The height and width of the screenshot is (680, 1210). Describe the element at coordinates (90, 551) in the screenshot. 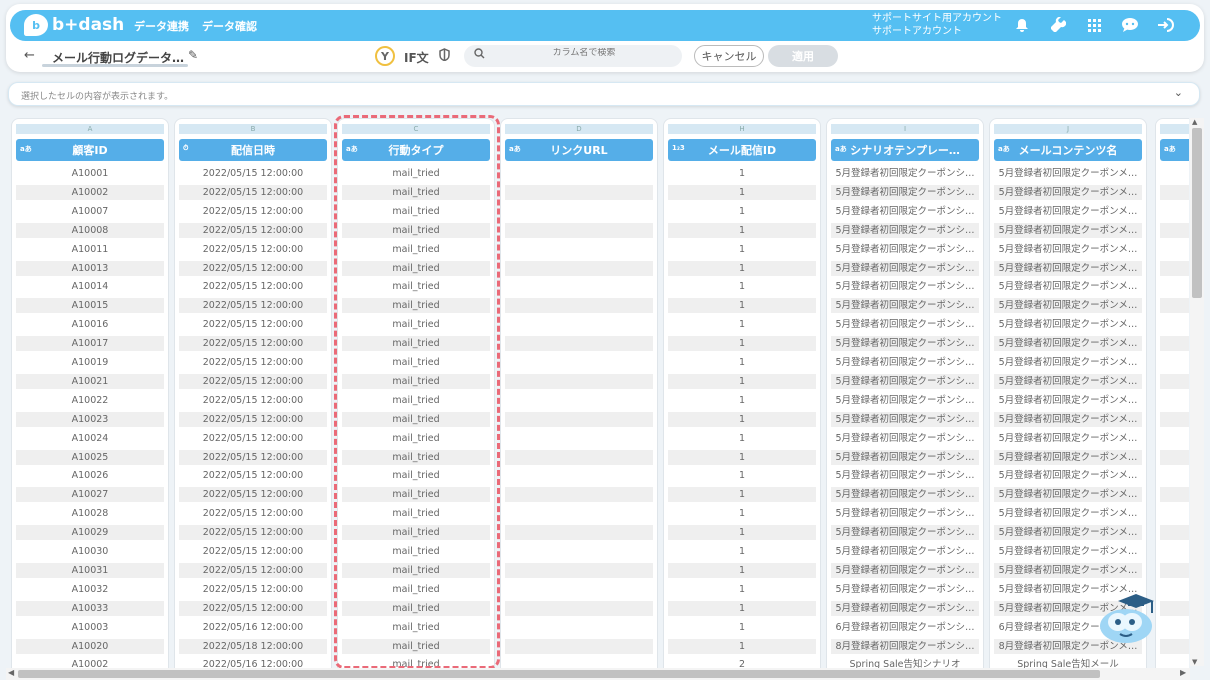

I see `table-cell: A10030` at that location.